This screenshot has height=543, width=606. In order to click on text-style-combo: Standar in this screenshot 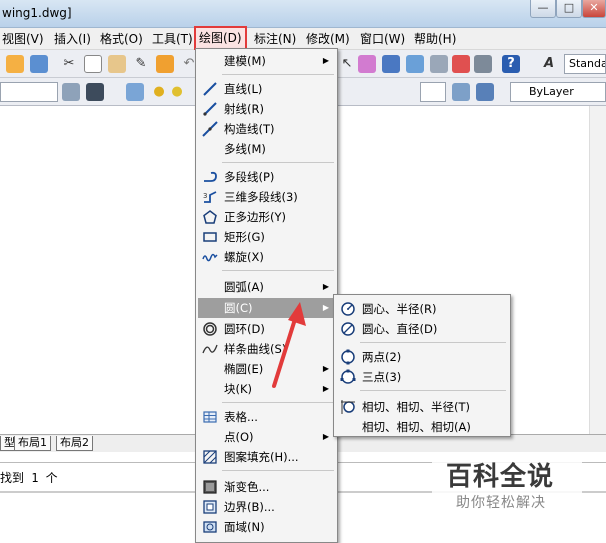, I will do `click(585, 64)`.